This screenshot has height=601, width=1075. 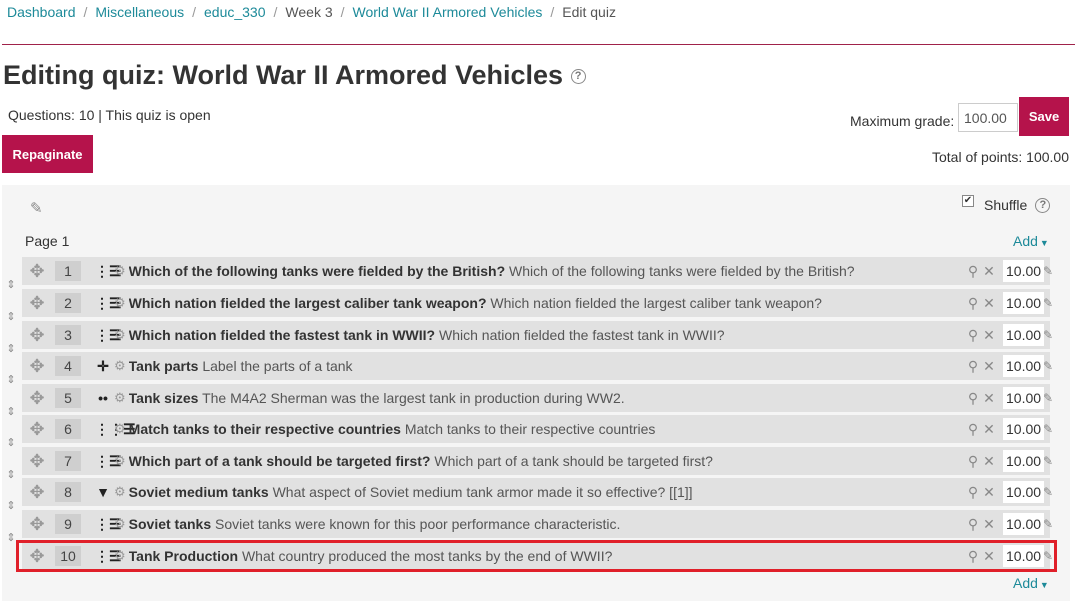 I want to click on breadcrumb-course: educ_330, so click(x=235, y=12).